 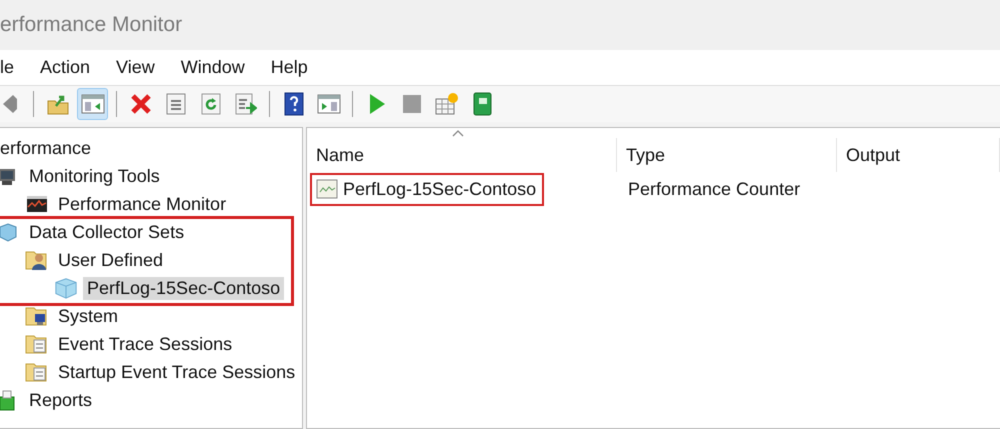 I want to click on delete-icon, so click(x=141, y=104).